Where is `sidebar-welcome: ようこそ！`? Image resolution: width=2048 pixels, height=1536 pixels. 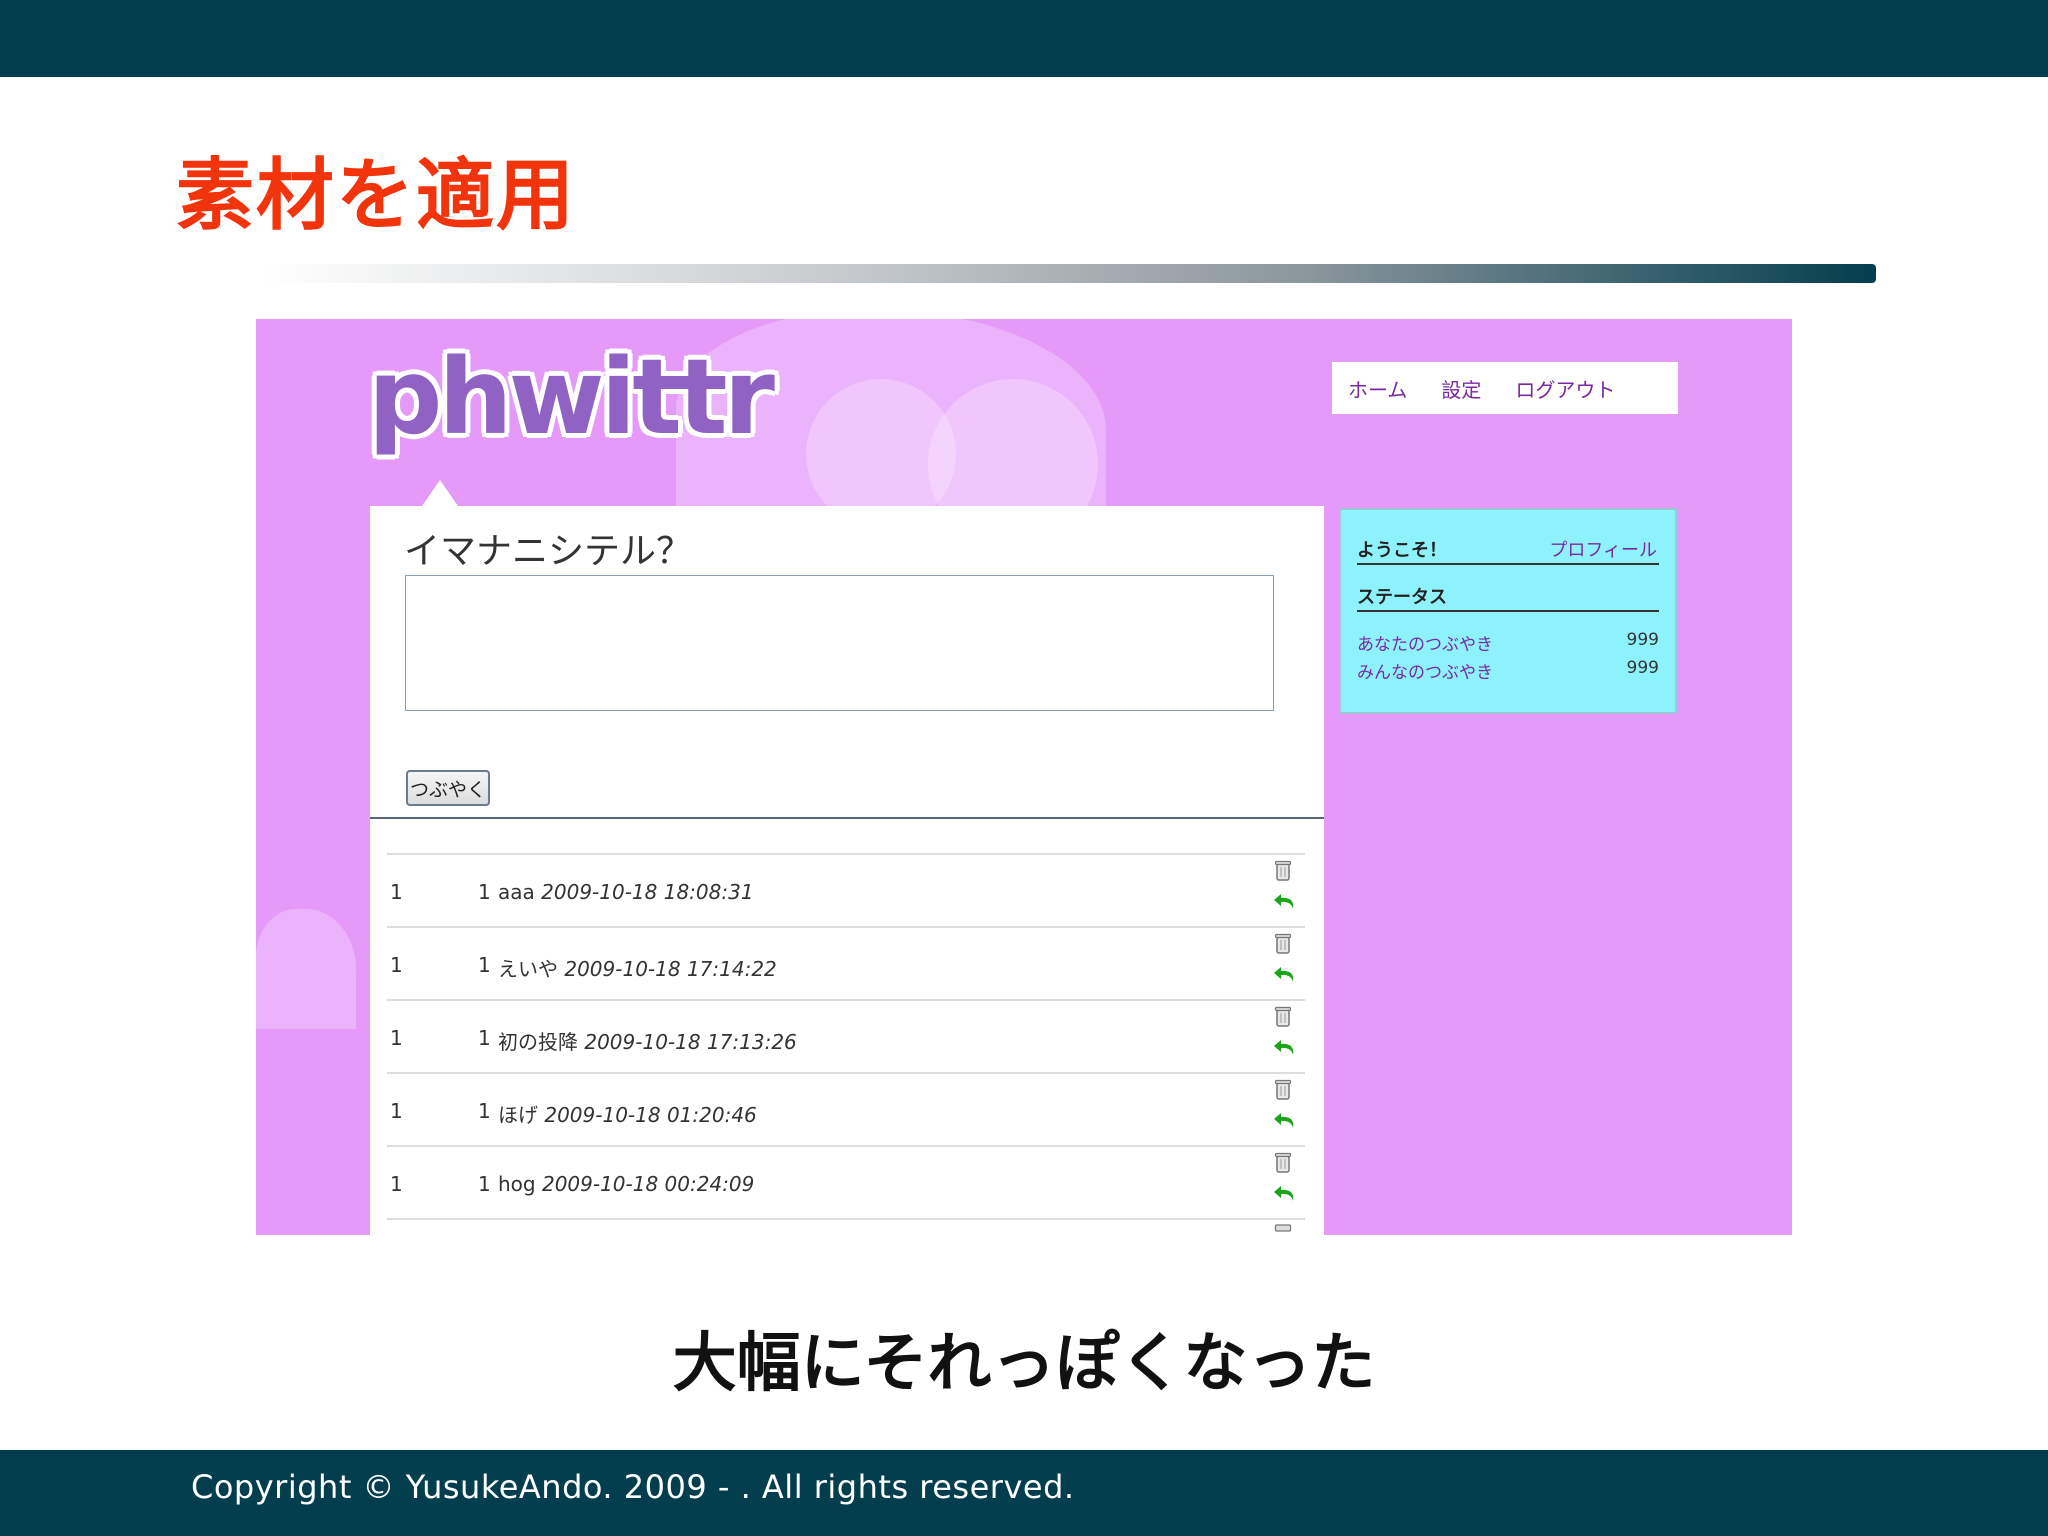
sidebar-welcome: ようこそ！ is located at coordinates (1402, 550).